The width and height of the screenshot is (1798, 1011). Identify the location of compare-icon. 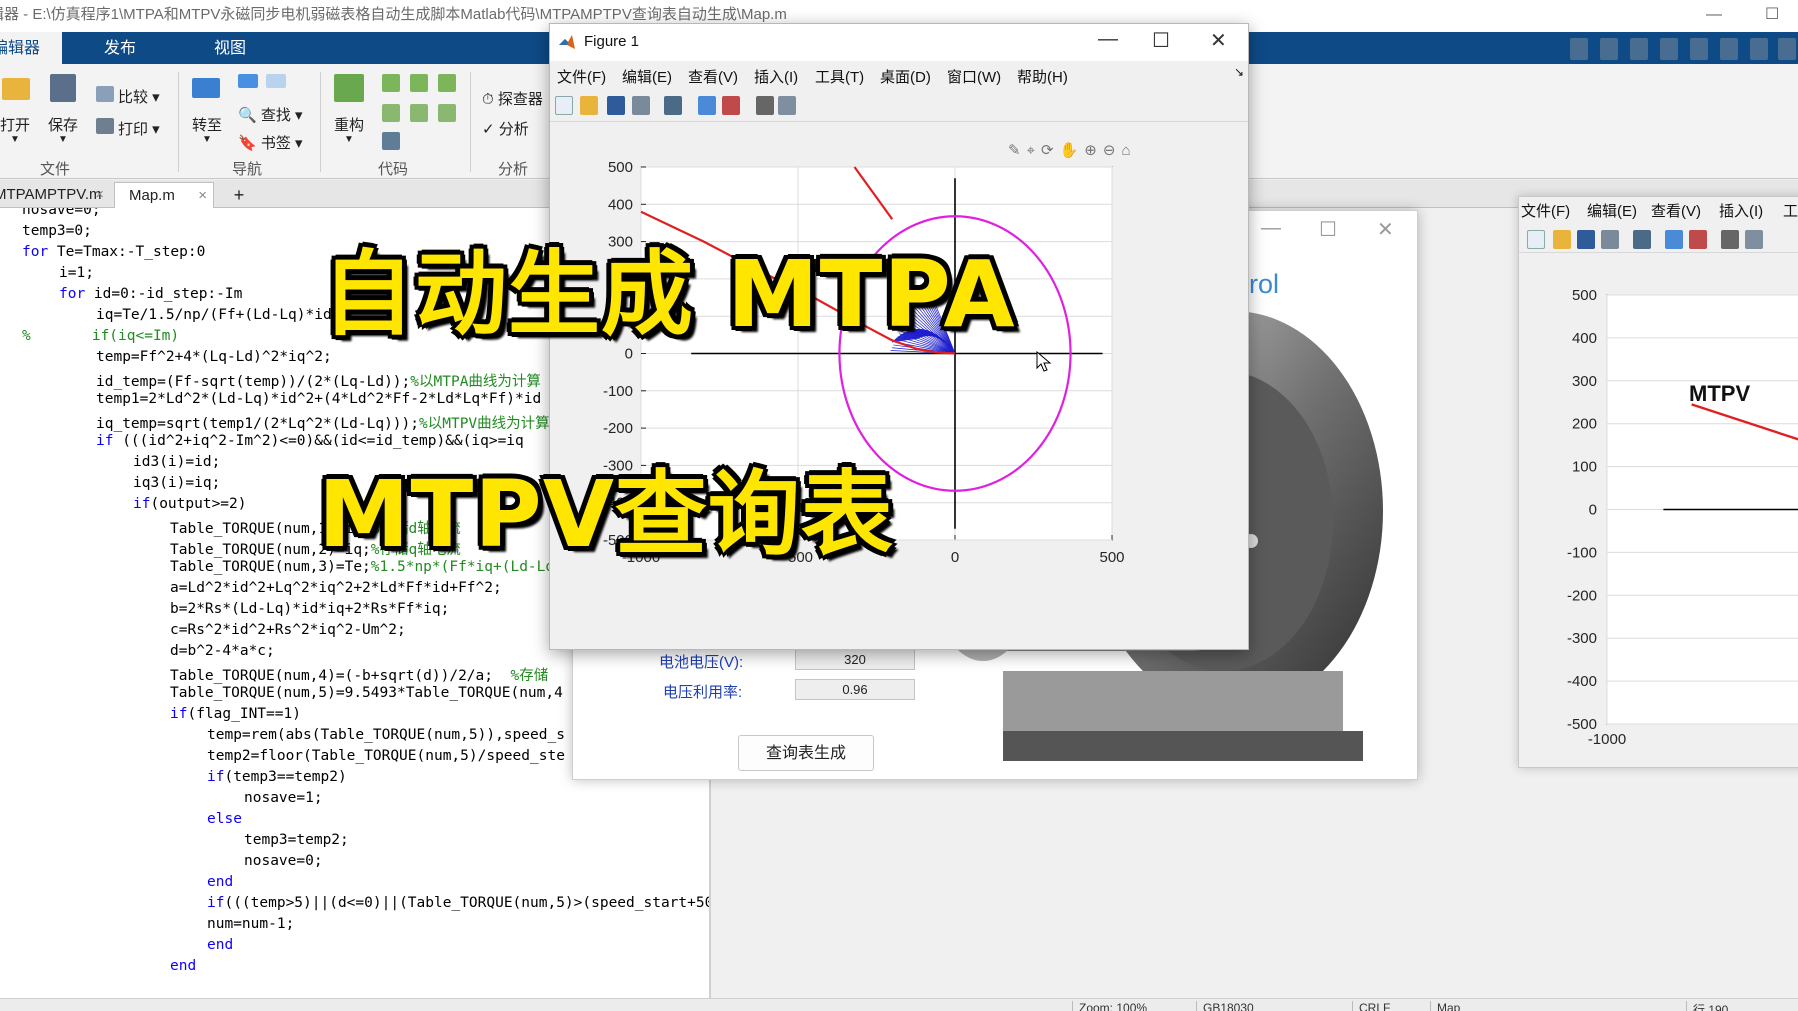
(105, 94).